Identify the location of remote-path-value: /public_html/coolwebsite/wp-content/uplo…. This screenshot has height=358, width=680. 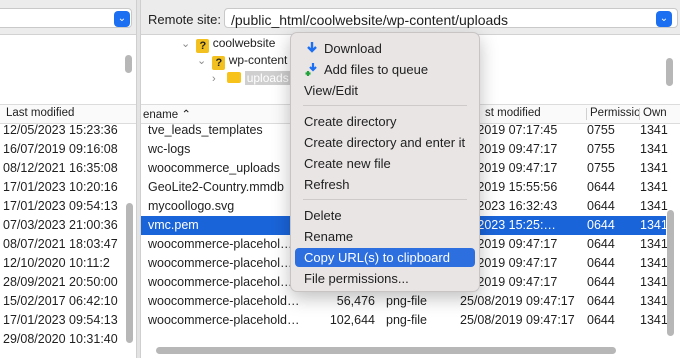
(369, 20).